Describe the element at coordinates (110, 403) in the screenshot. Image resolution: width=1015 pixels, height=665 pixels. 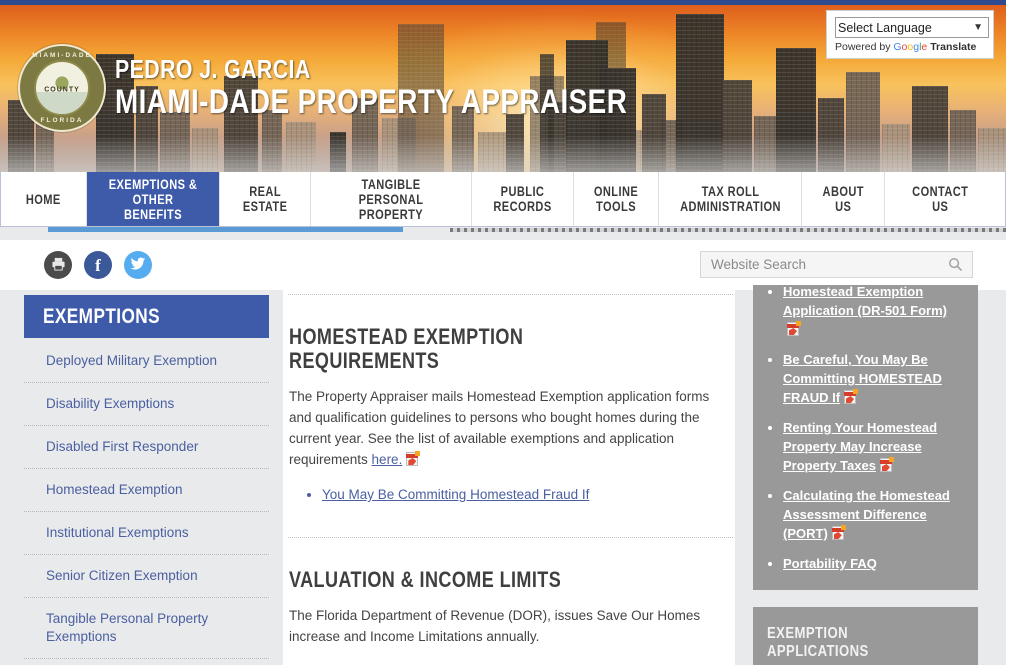
I see `sidebar-item-label: Disability Exemptions` at that location.